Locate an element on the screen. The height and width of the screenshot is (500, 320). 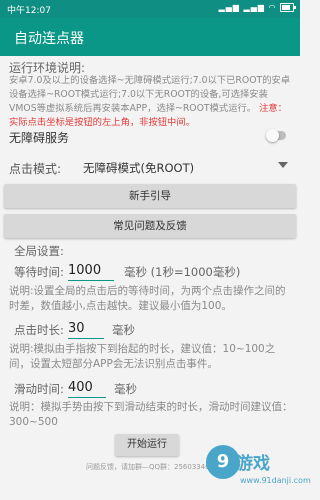
accessibility-row: 无障碍服务 is located at coordinates (151, 136).